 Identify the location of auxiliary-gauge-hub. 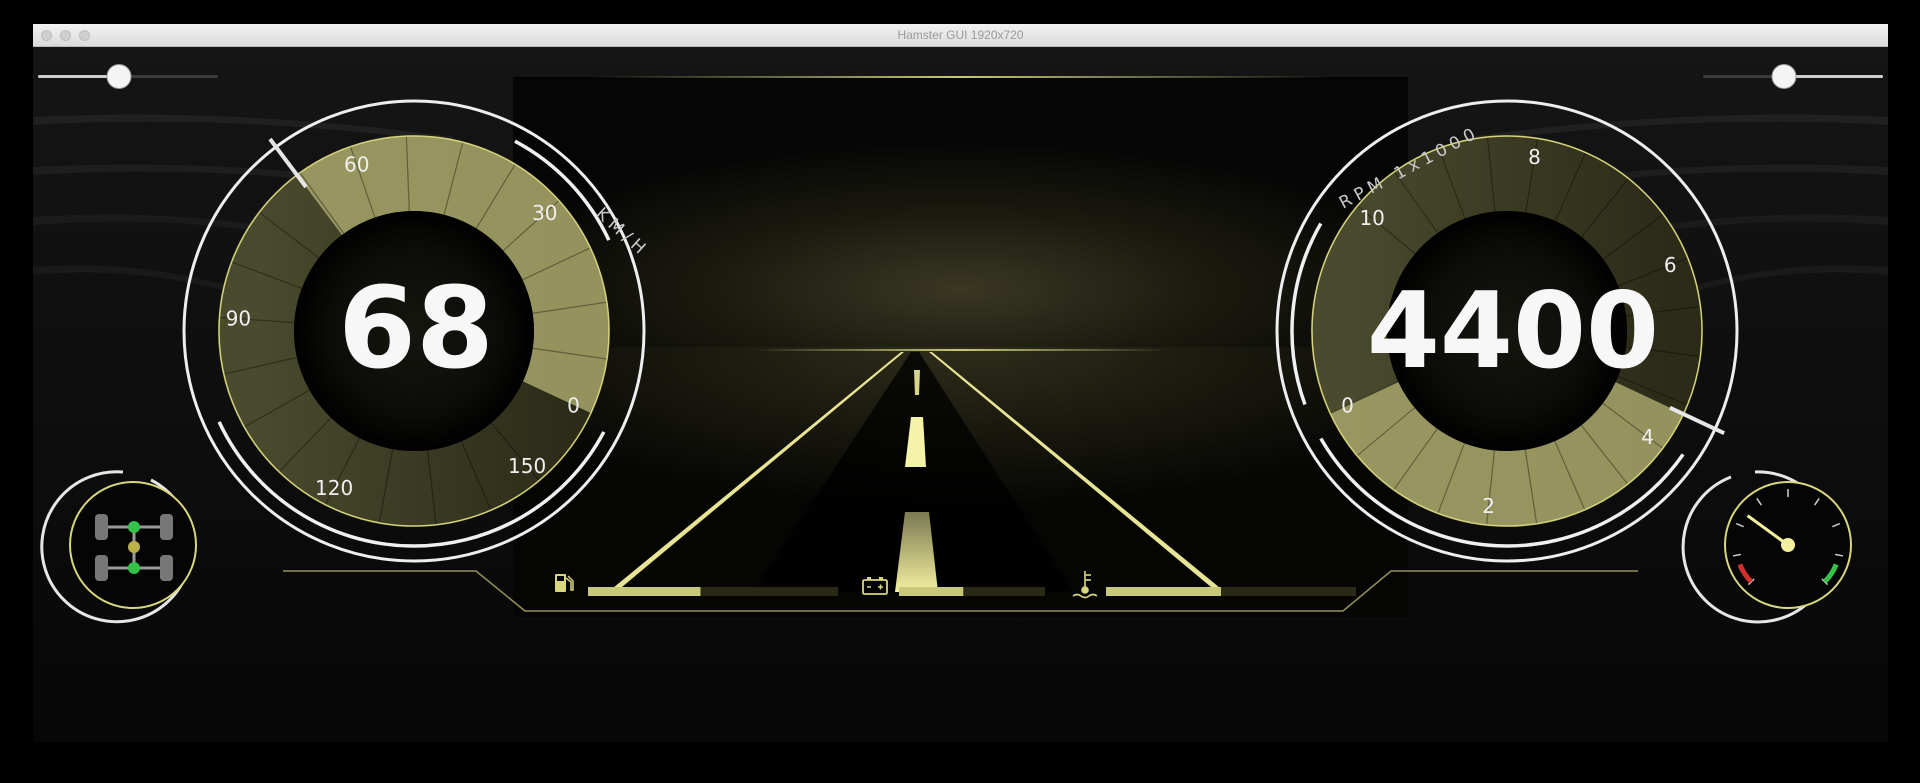
(1788, 545).